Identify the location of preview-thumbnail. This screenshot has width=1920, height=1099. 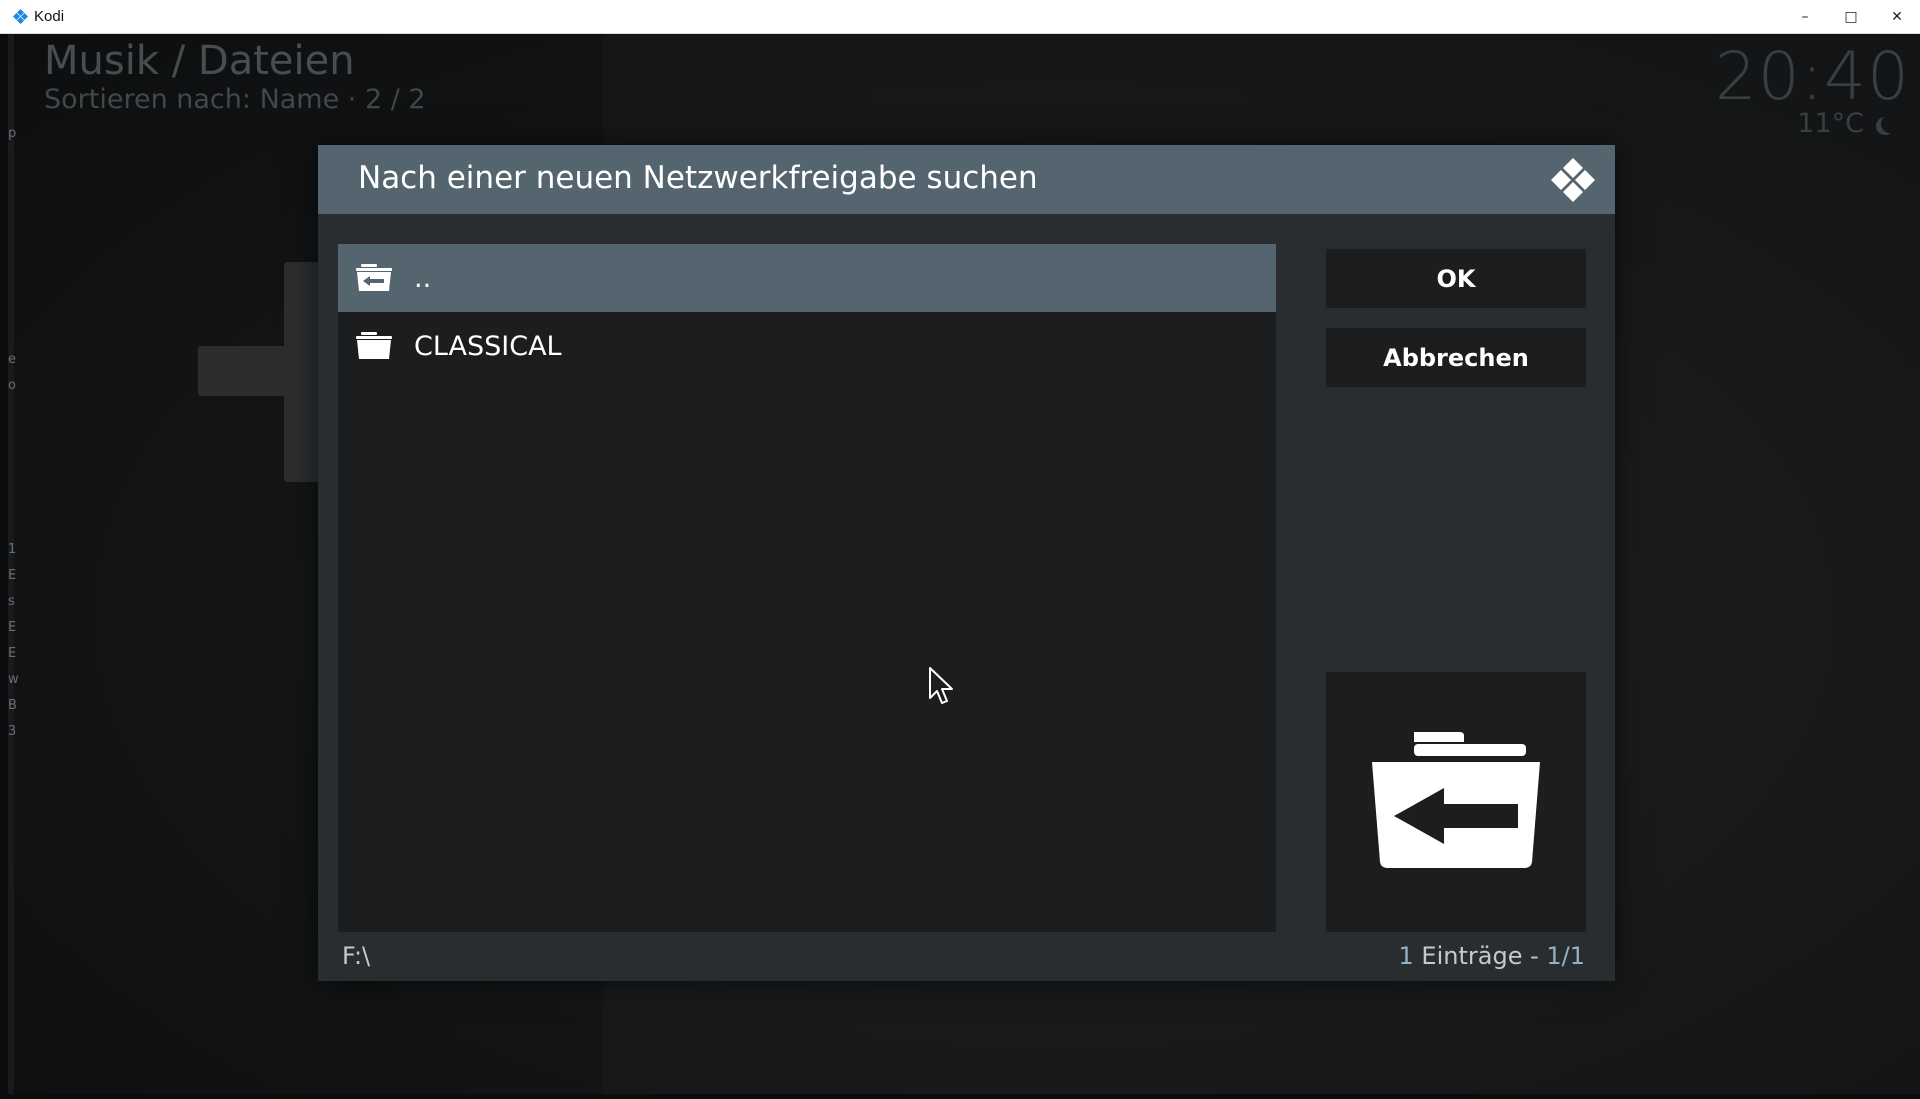
(1456, 802).